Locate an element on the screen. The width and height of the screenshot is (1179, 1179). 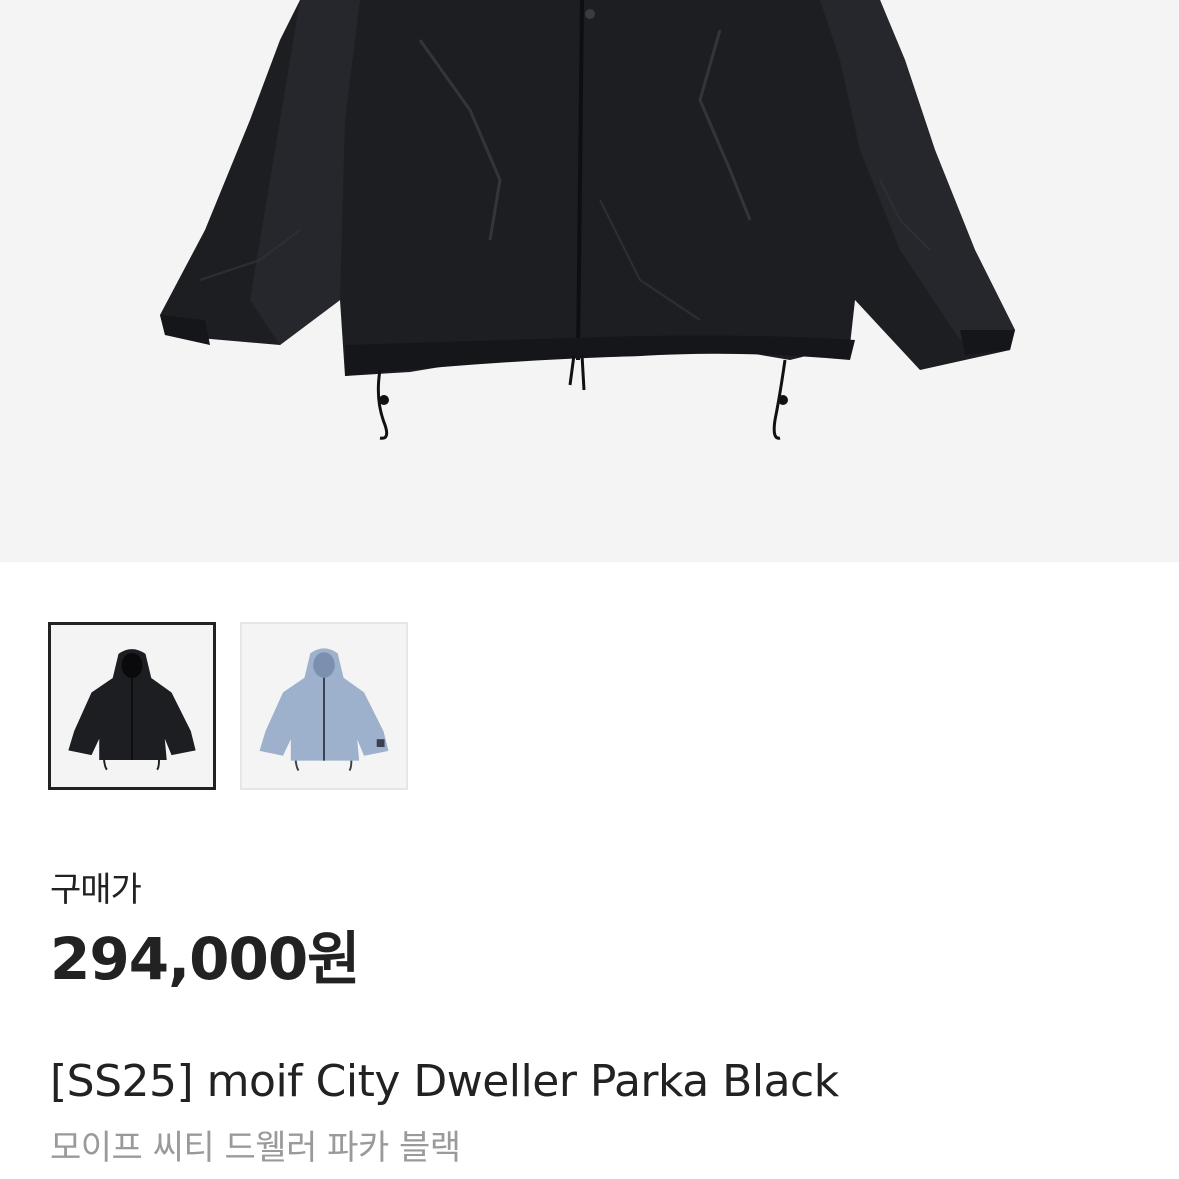
thumbnail-blue is located at coordinates (324, 706).